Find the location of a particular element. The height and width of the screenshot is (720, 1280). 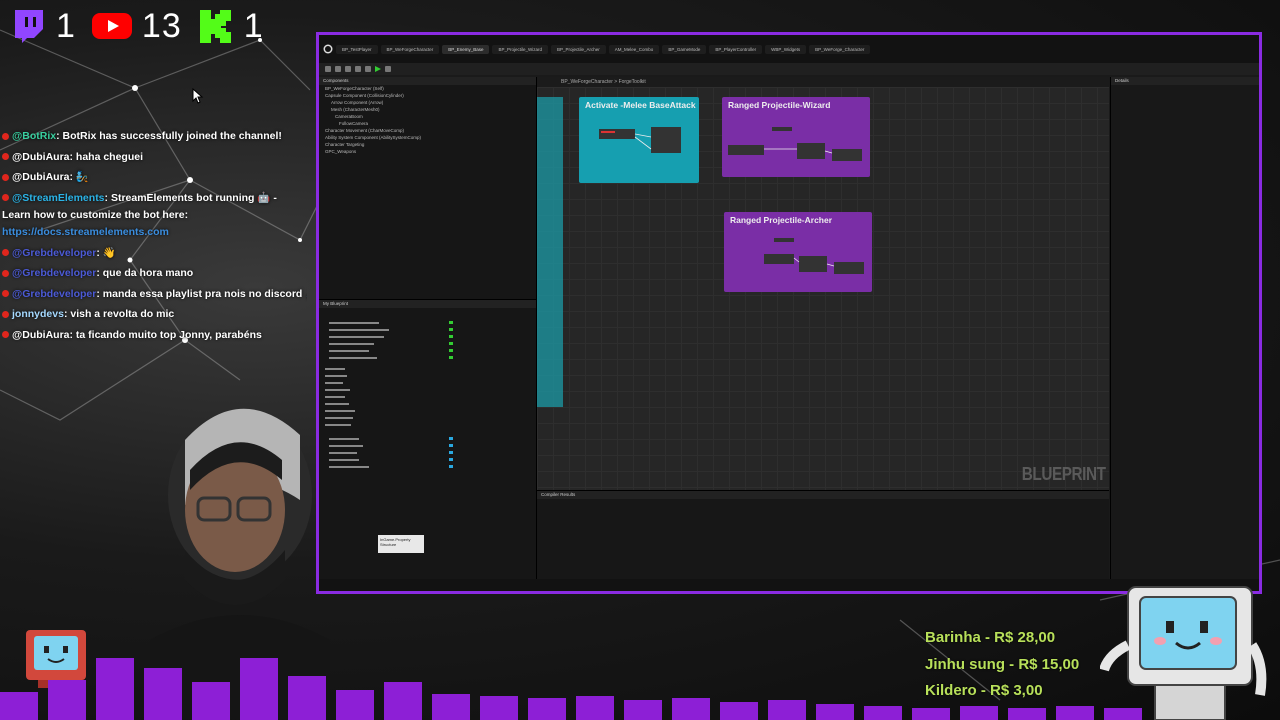

tree-item: CameraBoom is located at coordinates (430, 116).